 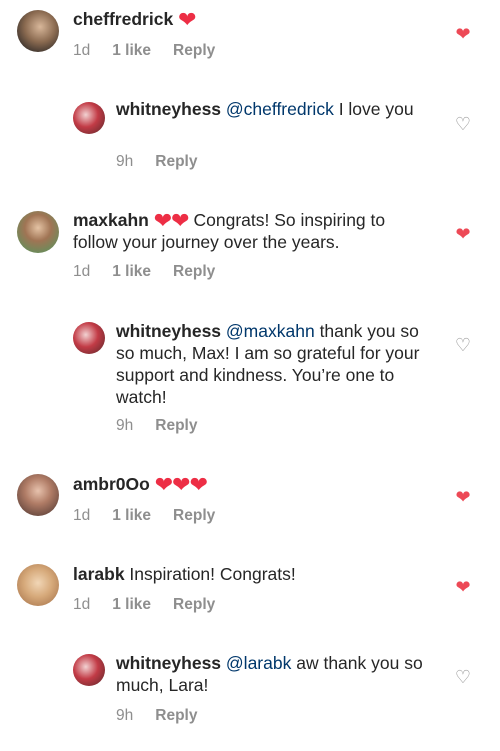 What do you see at coordinates (280, 109) in the screenshot?
I see `mention-link: @cheffredrick` at bounding box center [280, 109].